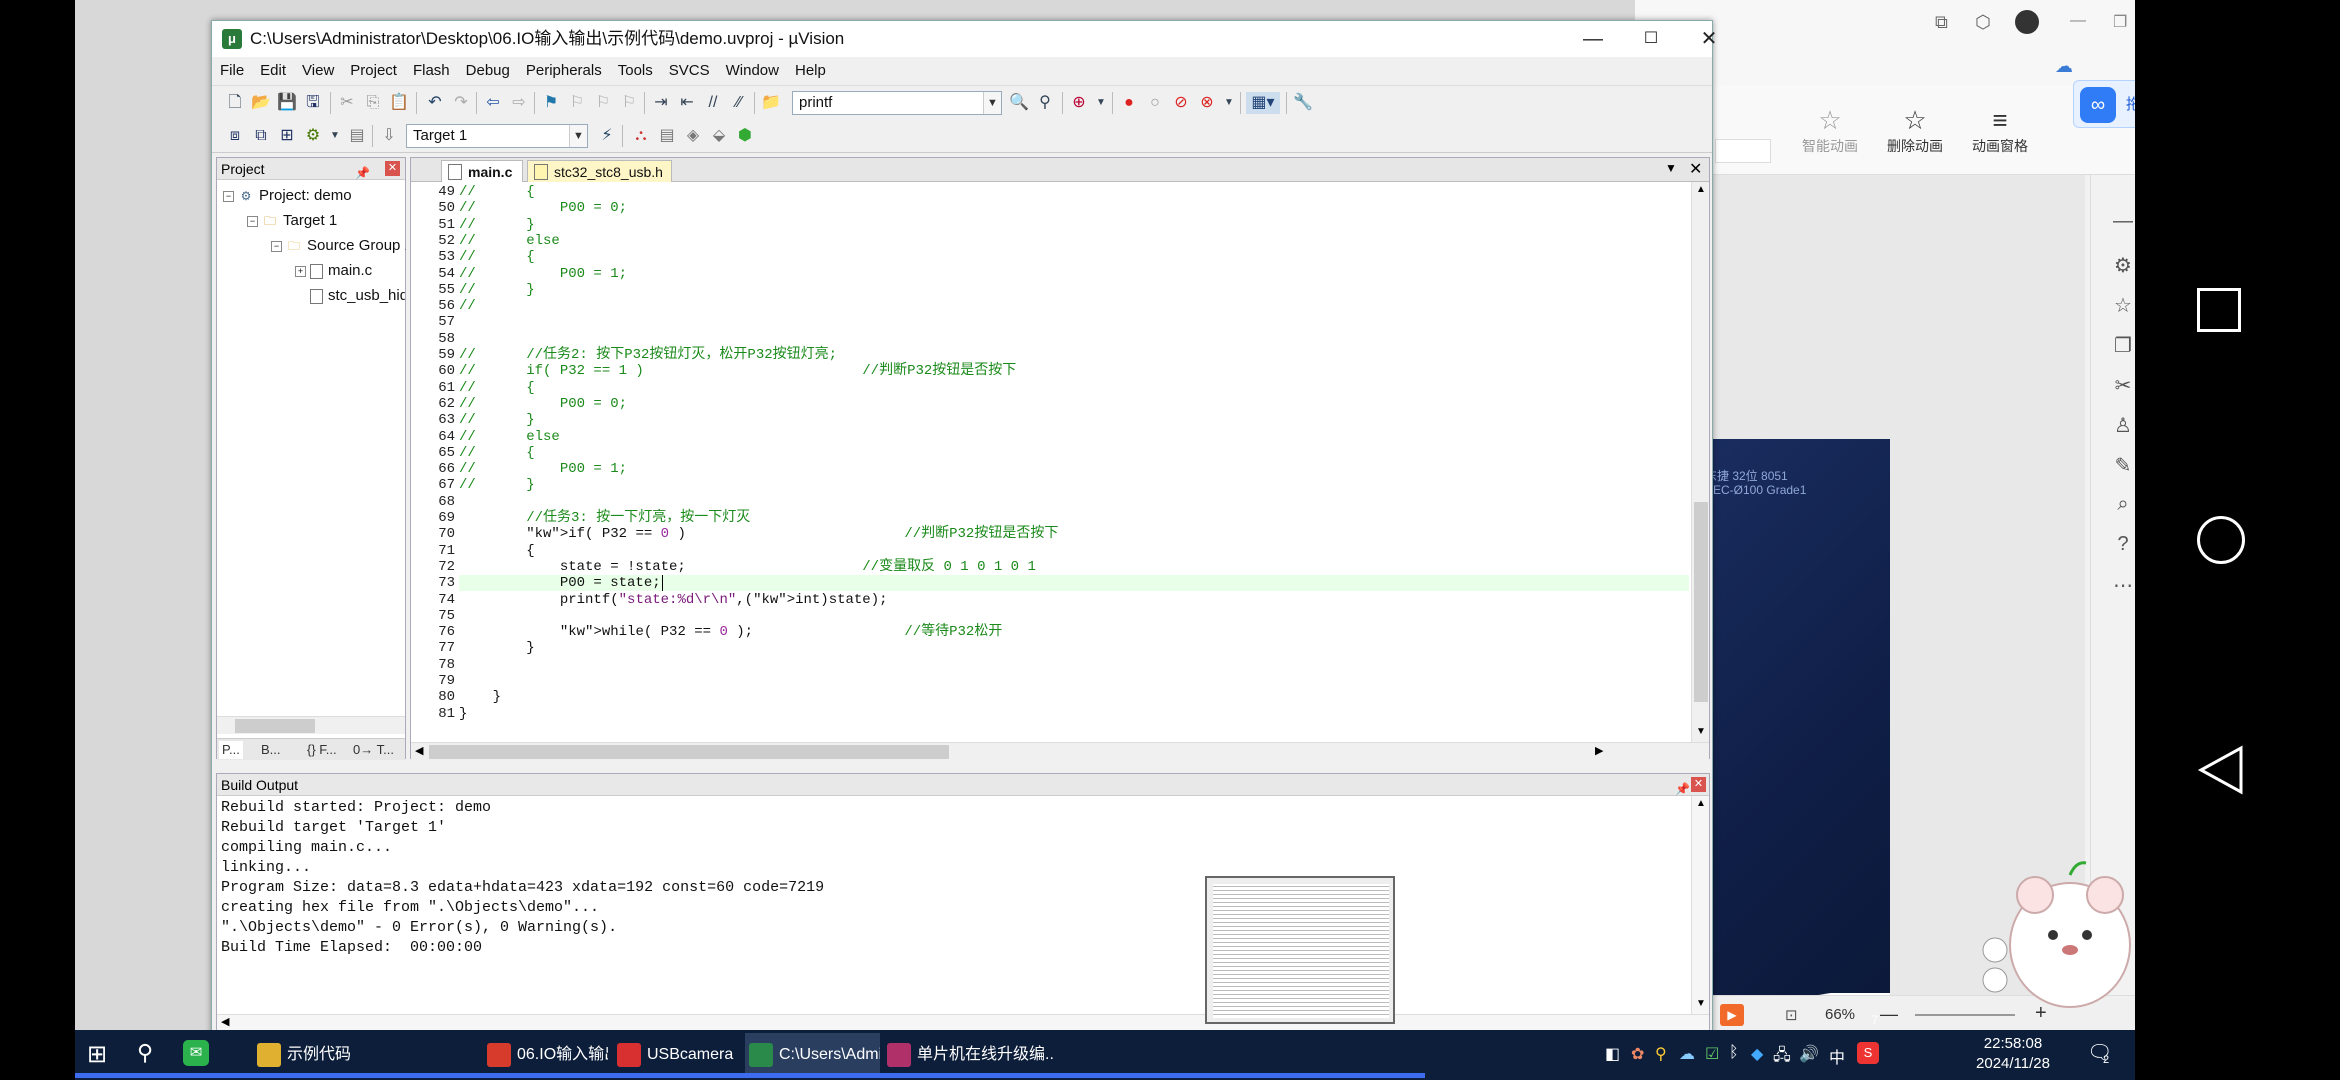 Image resolution: width=2340 pixels, height=1080 pixels. Describe the element at coordinates (1837, 1056) in the screenshot. I see `ime-label: 中` at that location.